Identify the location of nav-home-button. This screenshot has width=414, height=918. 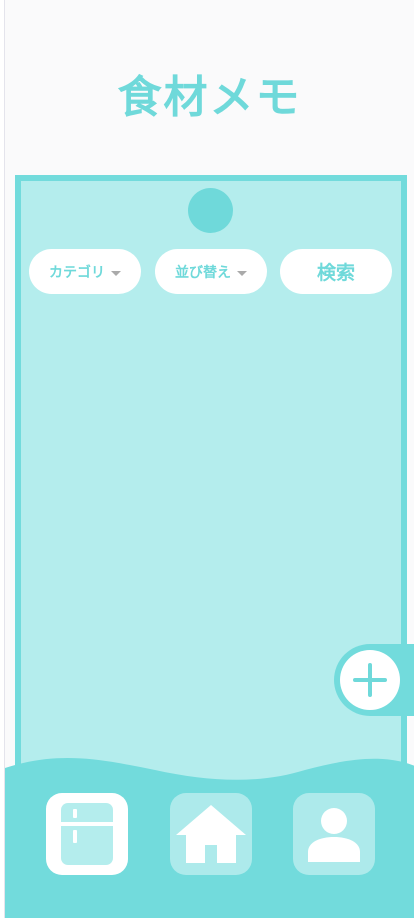
(211, 834).